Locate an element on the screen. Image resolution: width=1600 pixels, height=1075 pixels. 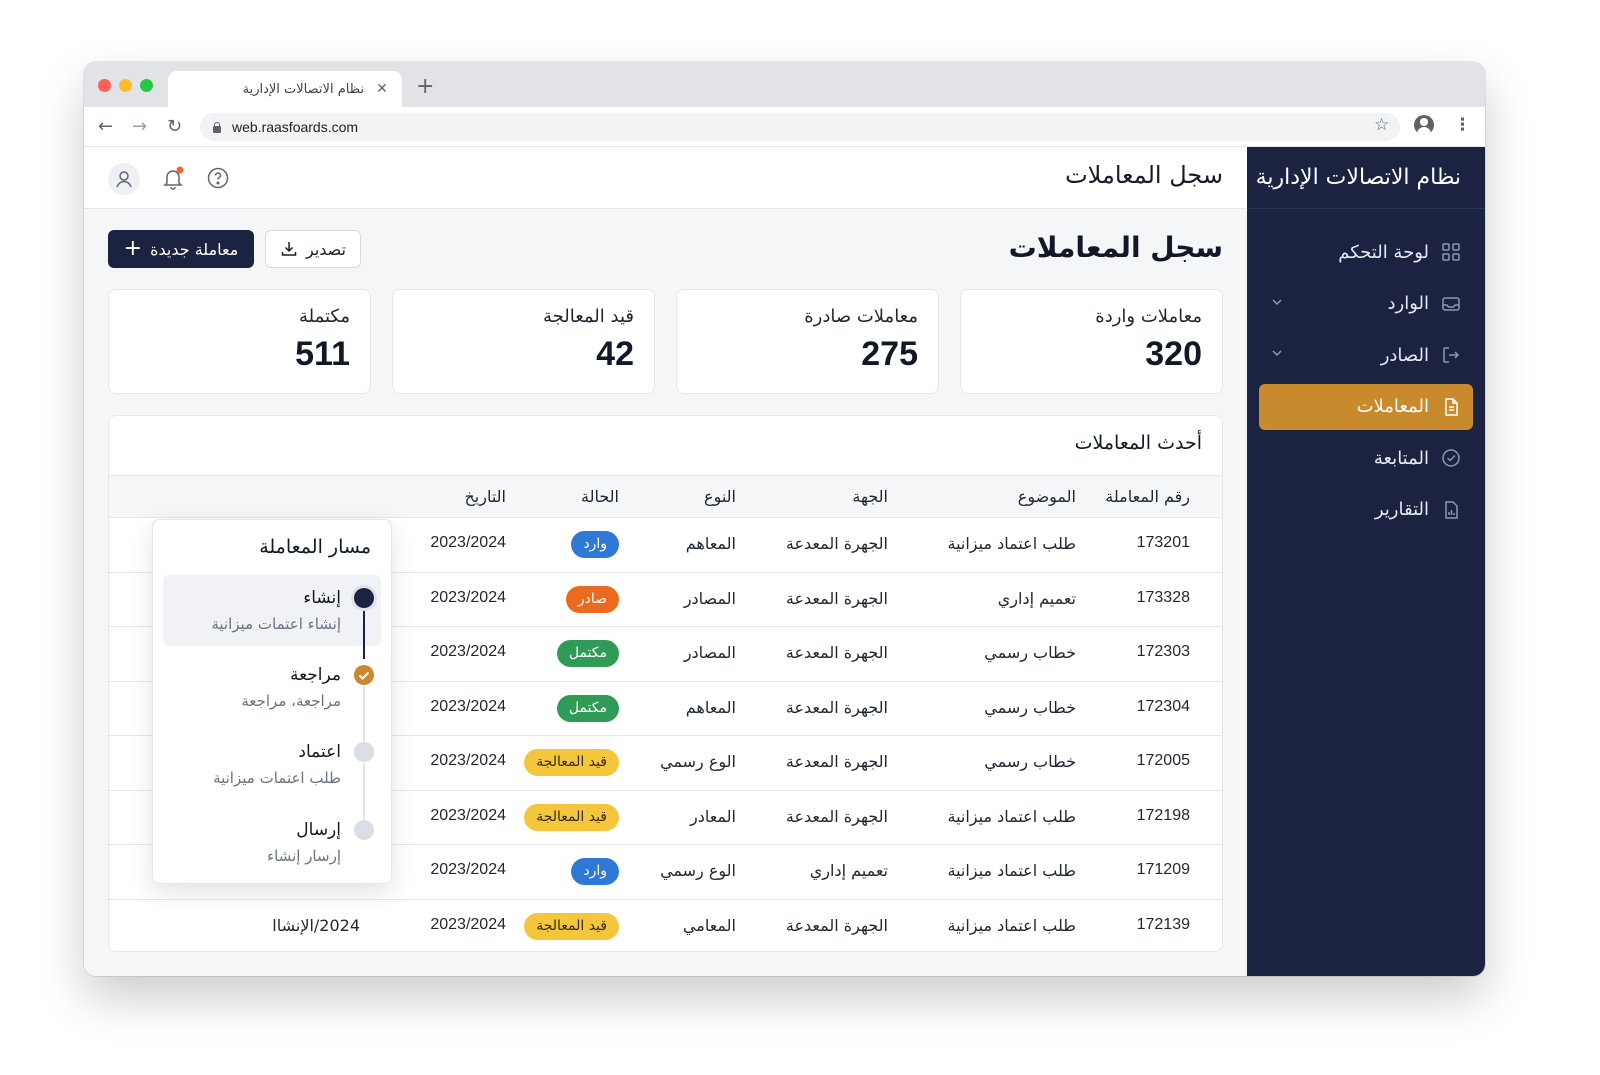
sidebar-item-followup: المتابعة is located at coordinates (1366, 458).